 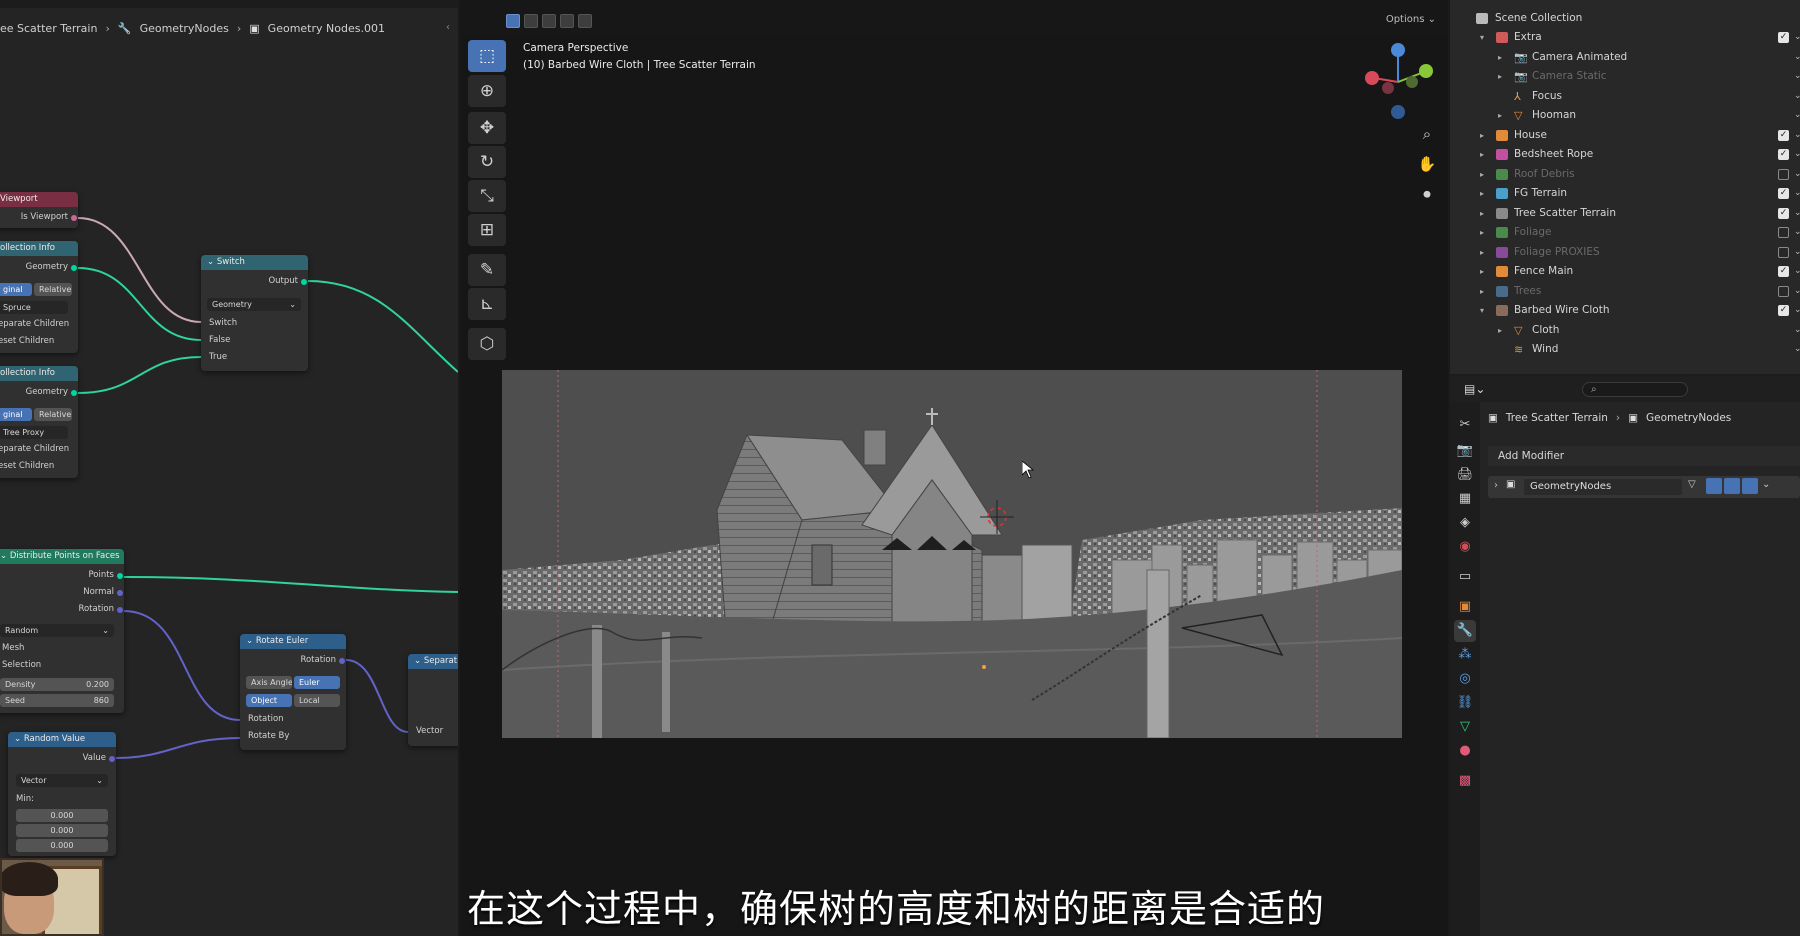 What do you see at coordinates (487, 196) in the screenshot?
I see `scale-tool-icon: ⤡` at bounding box center [487, 196].